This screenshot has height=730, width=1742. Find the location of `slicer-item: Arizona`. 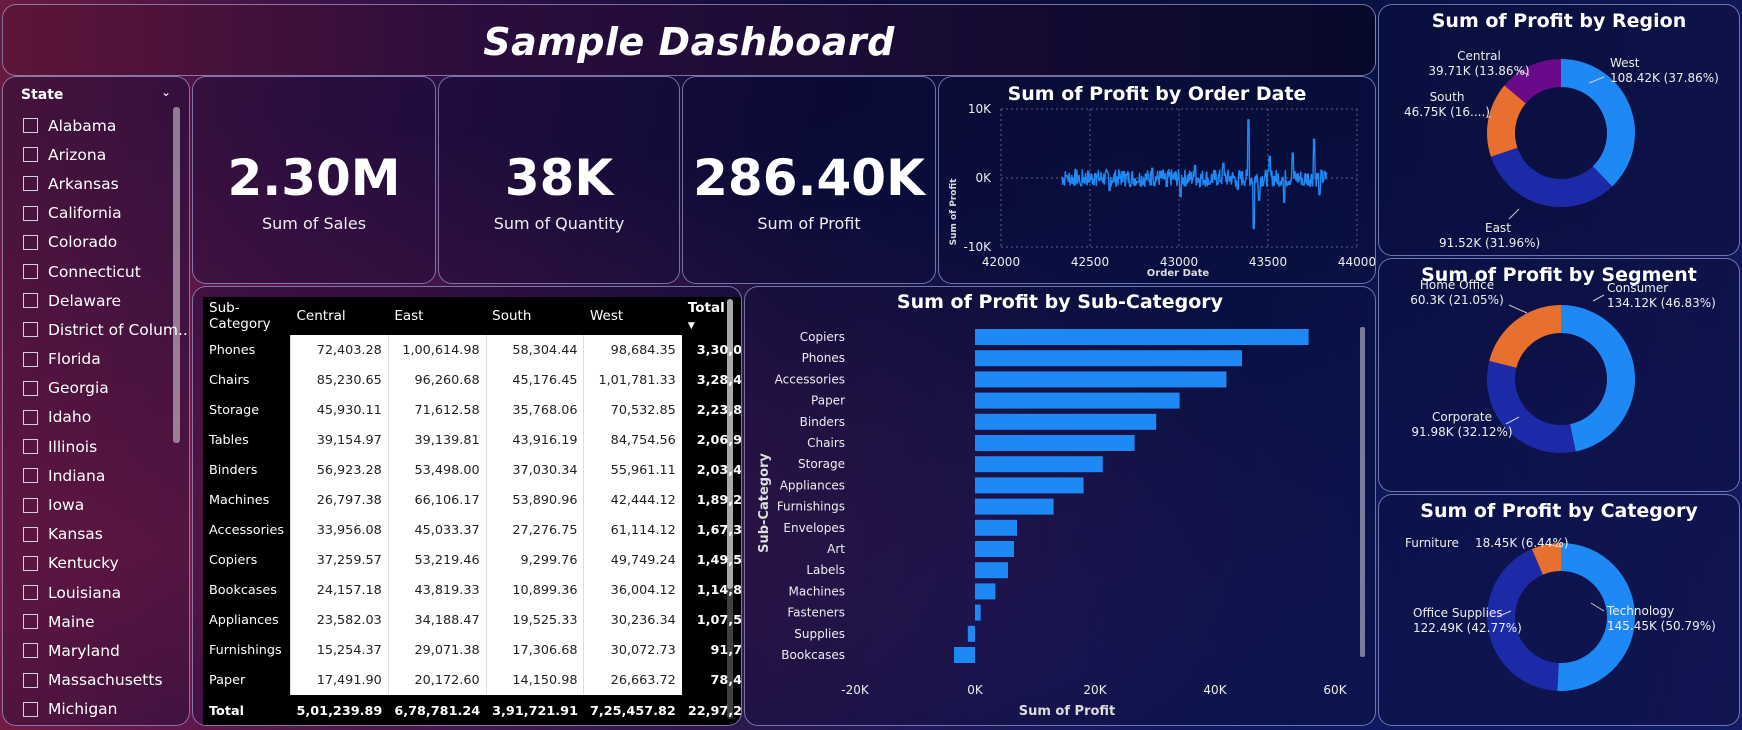

slicer-item: Arizona is located at coordinates (106, 154).